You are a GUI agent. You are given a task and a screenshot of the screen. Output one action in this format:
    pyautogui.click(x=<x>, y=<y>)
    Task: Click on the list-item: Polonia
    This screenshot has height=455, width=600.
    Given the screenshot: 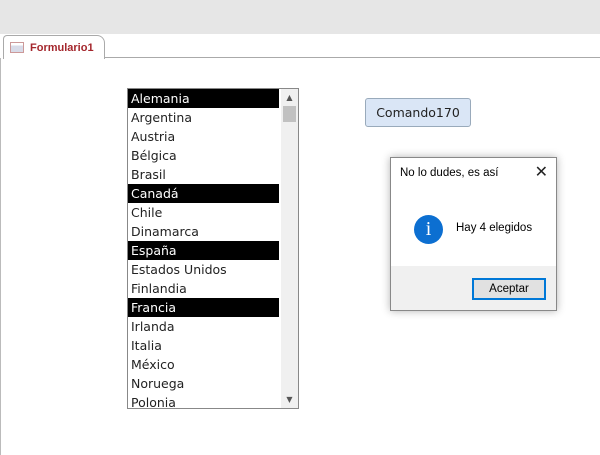 What is the action you would take?
    pyautogui.click(x=203, y=400)
    